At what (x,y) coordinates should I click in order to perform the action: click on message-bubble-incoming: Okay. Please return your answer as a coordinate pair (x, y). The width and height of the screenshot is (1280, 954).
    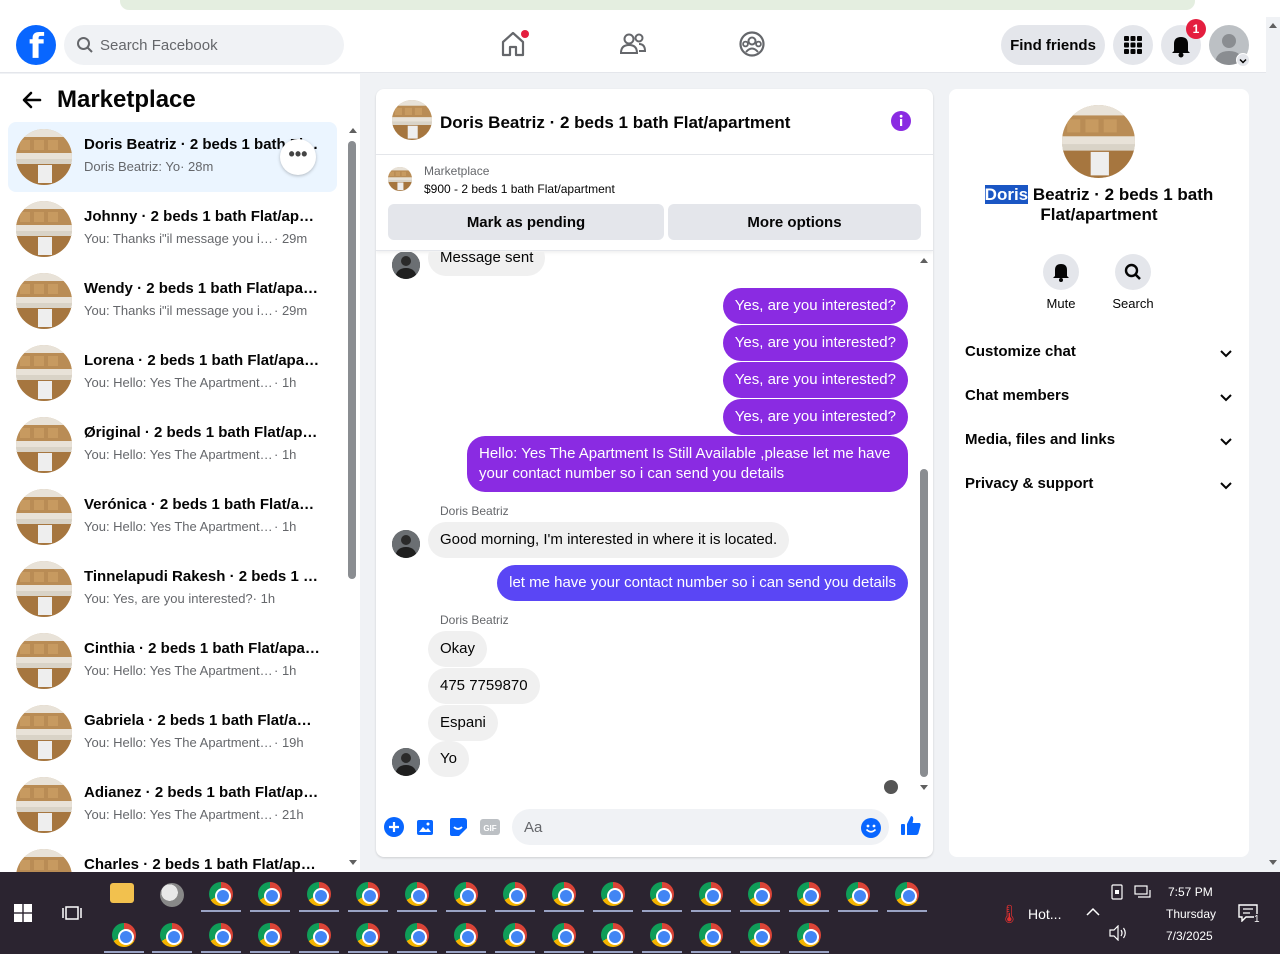
    Looking at the image, I should click on (458, 649).